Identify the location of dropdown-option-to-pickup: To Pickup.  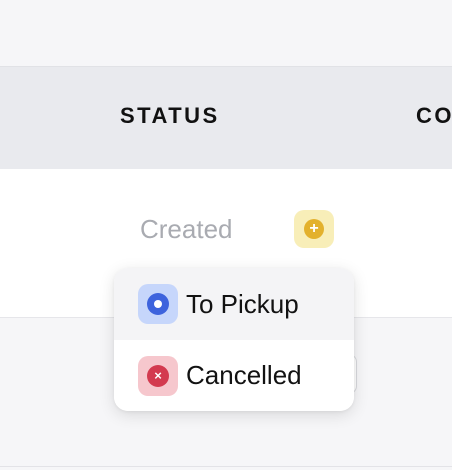
(234, 304).